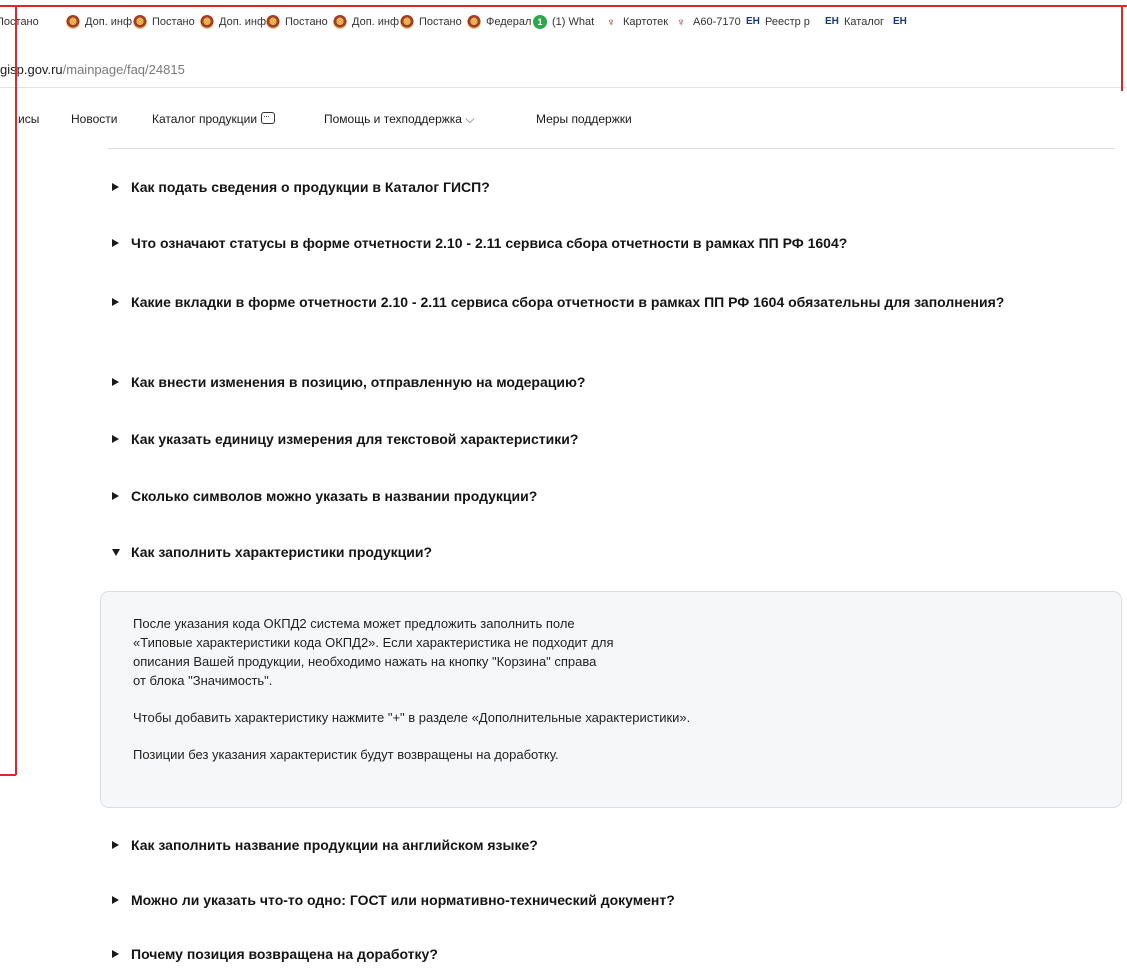  Describe the element at coordinates (8, 775) in the screenshot. I see `annotation-frame-bottom` at that location.